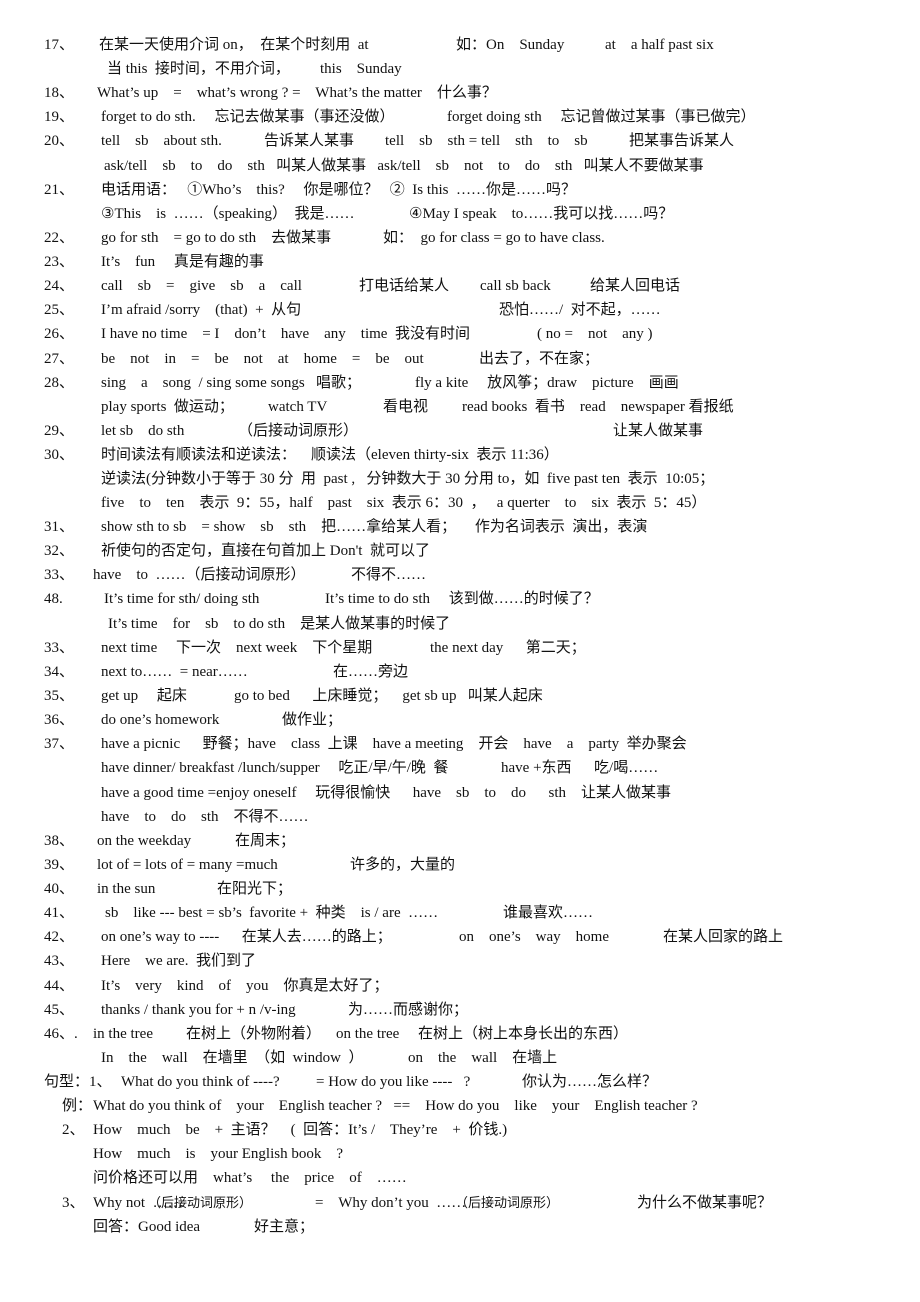  Describe the element at coordinates (494, 238) in the screenshot. I see `line-text-segment: 如： go for class = go to have class.` at that location.